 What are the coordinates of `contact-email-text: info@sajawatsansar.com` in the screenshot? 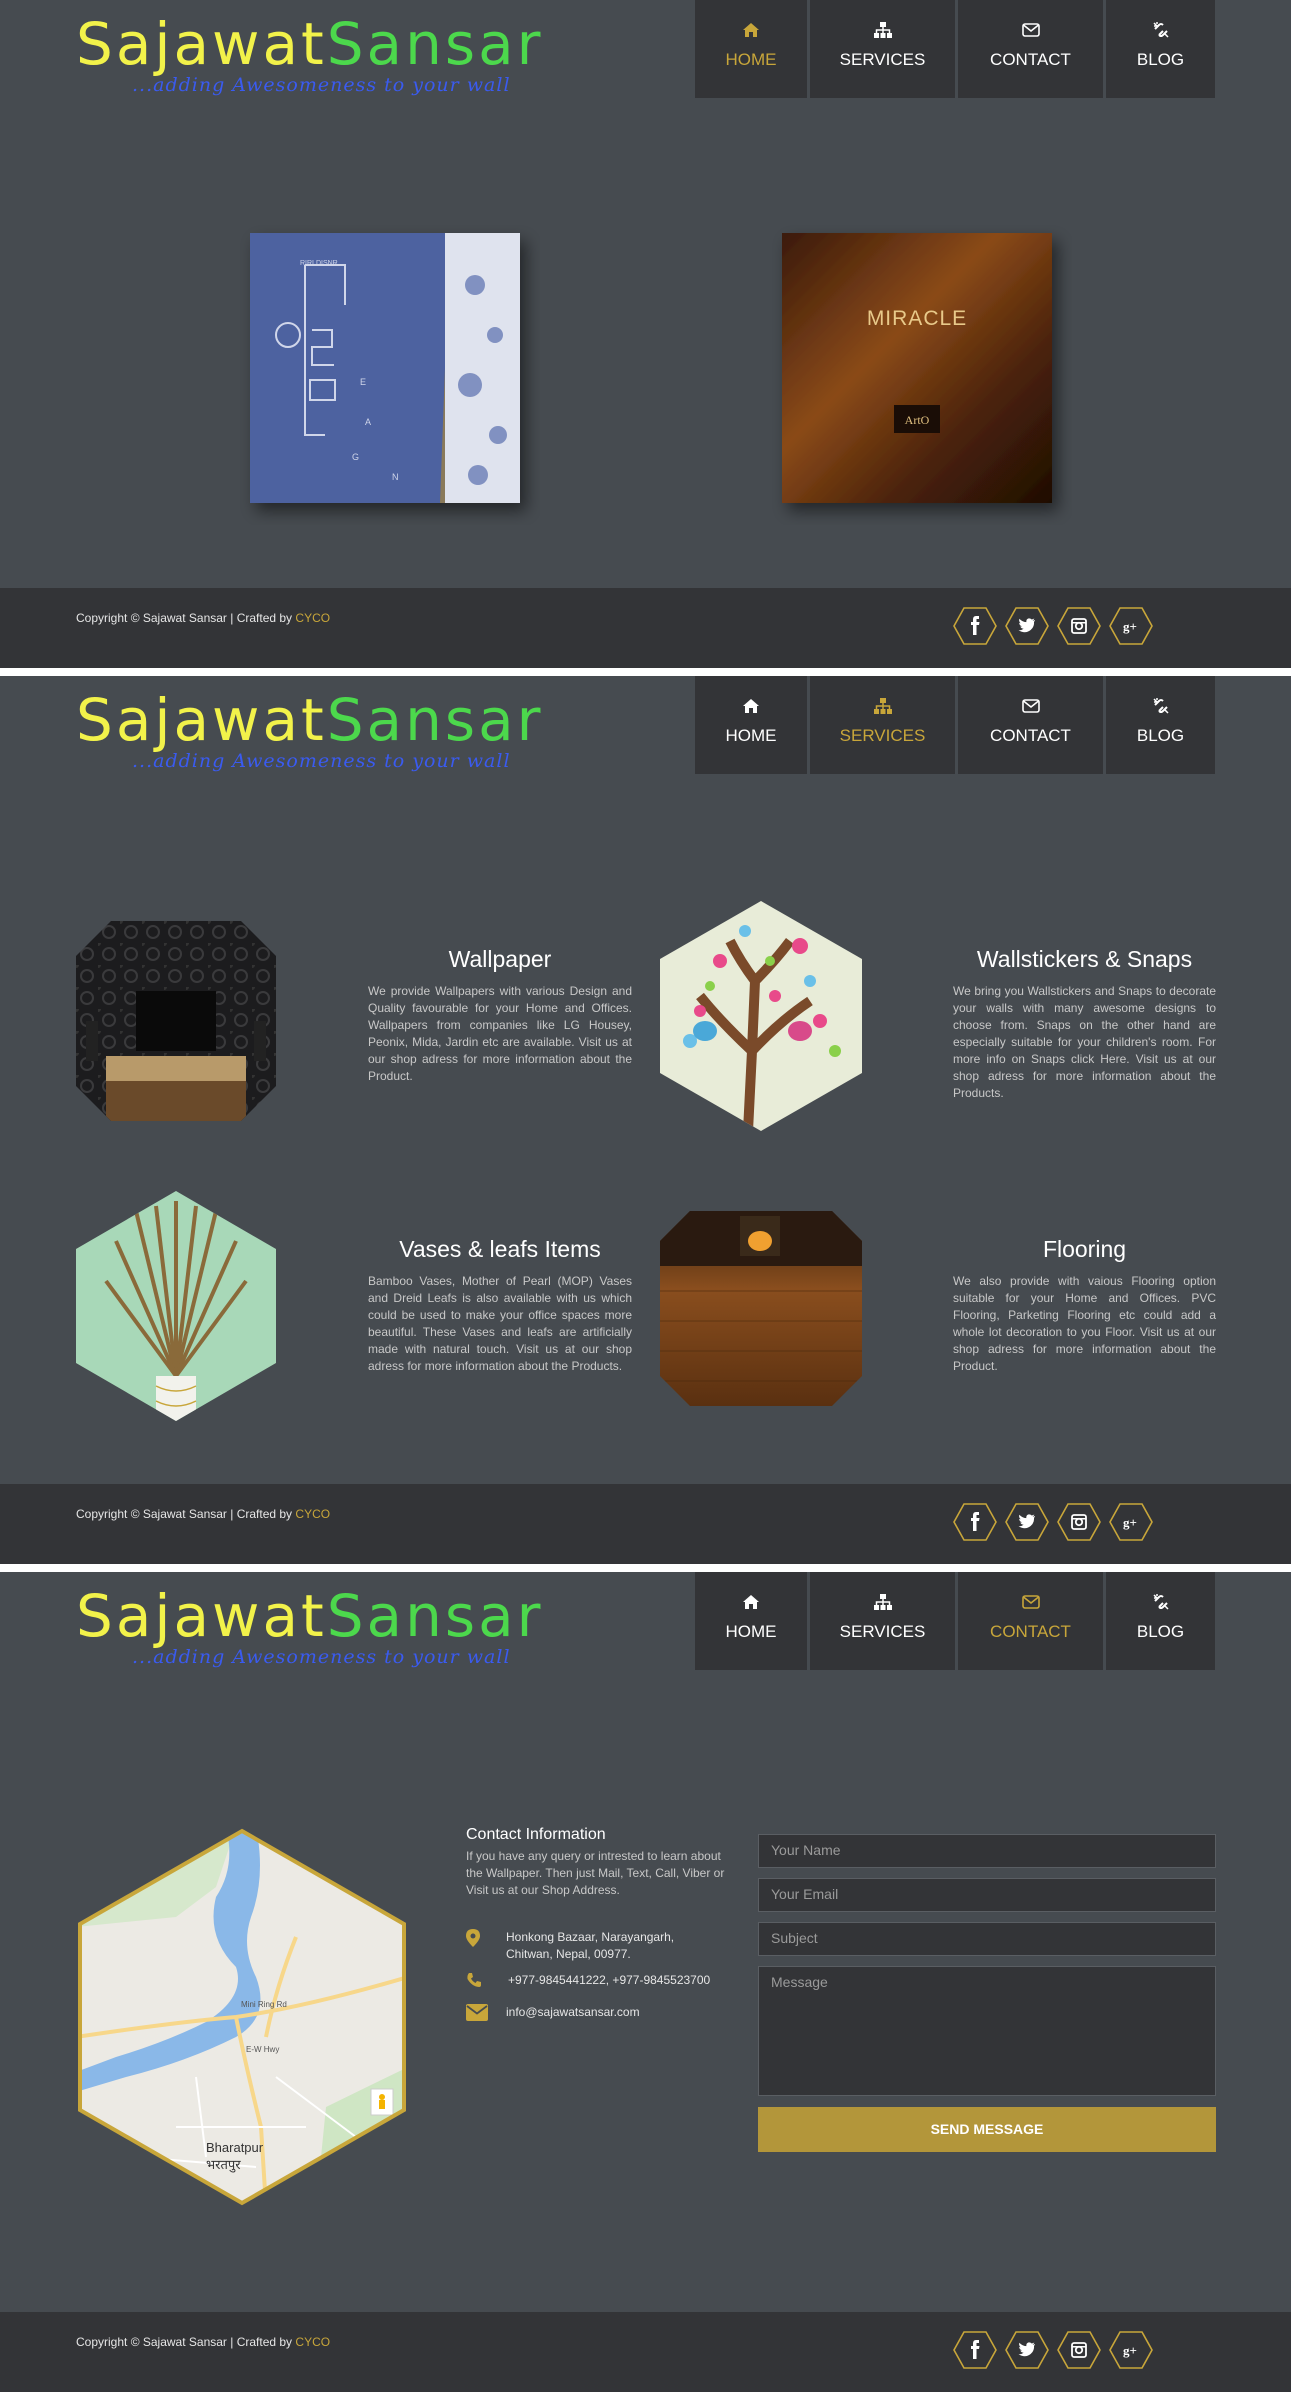 It's located at (573, 2012).